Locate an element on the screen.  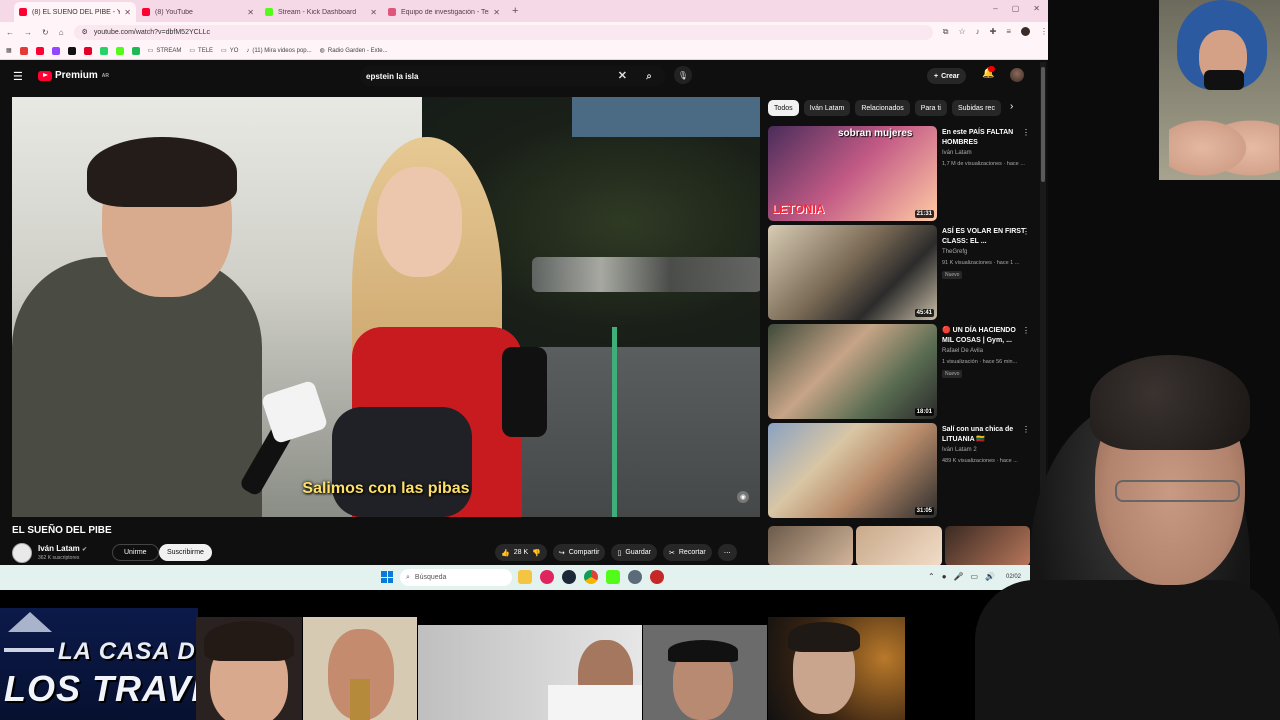
user-avatar is located at coordinates (1017, 75).